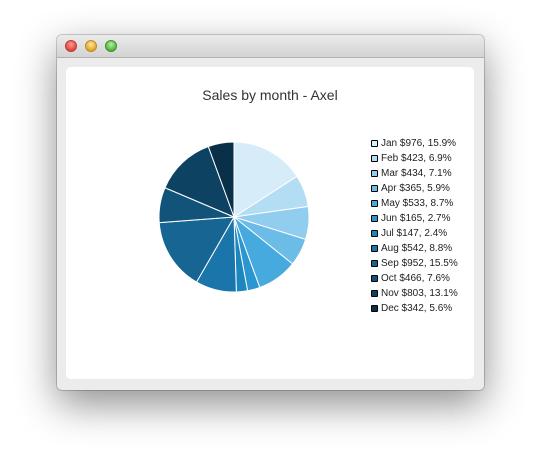  I want to click on legend-label: Apr $365, 5.9%, so click(415, 188).